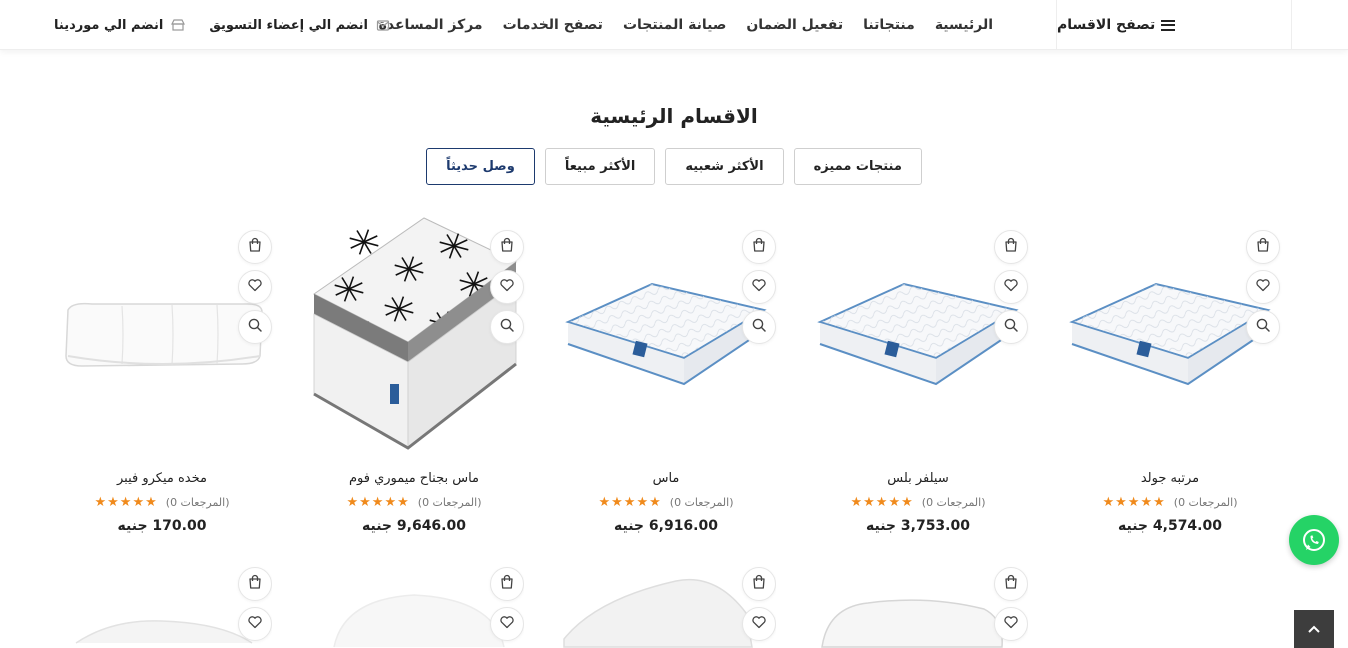 The height and width of the screenshot is (648, 1348). What do you see at coordinates (918, 376) in the screenshot?
I see `product-card: سيلفر بلس (المرجعات 0) ★★★★★ 3,753.00 جنيه` at bounding box center [918, 376].